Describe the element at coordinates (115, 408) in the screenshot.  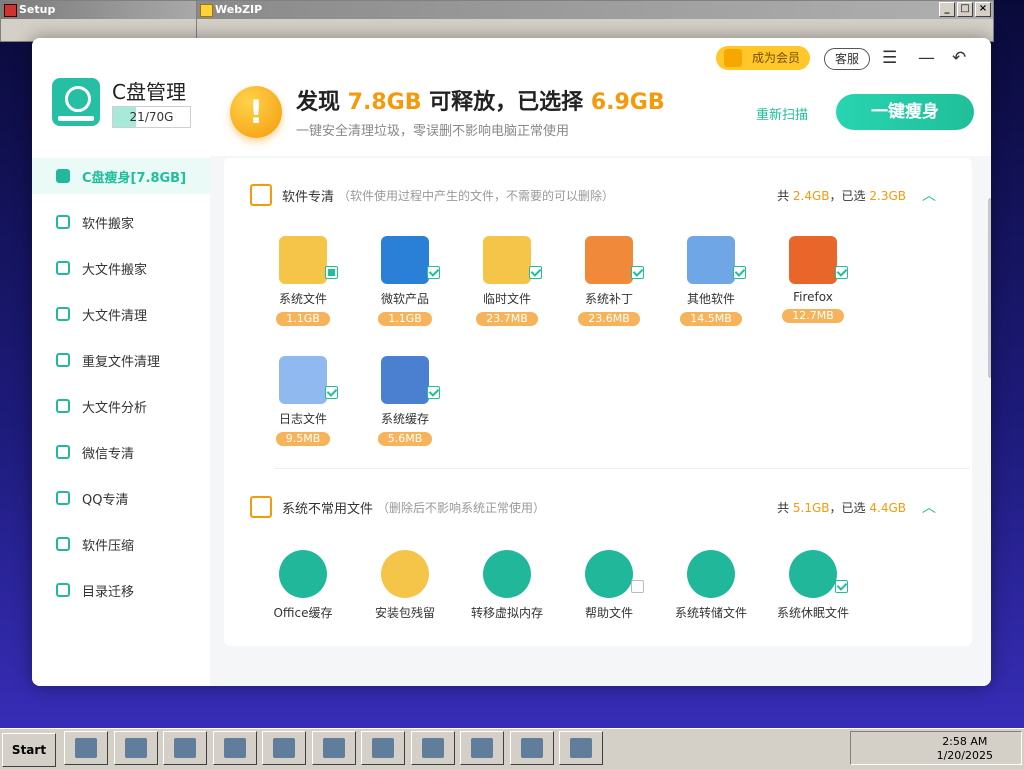
I see `sidebar-item-label: 大文件分析` at that location.